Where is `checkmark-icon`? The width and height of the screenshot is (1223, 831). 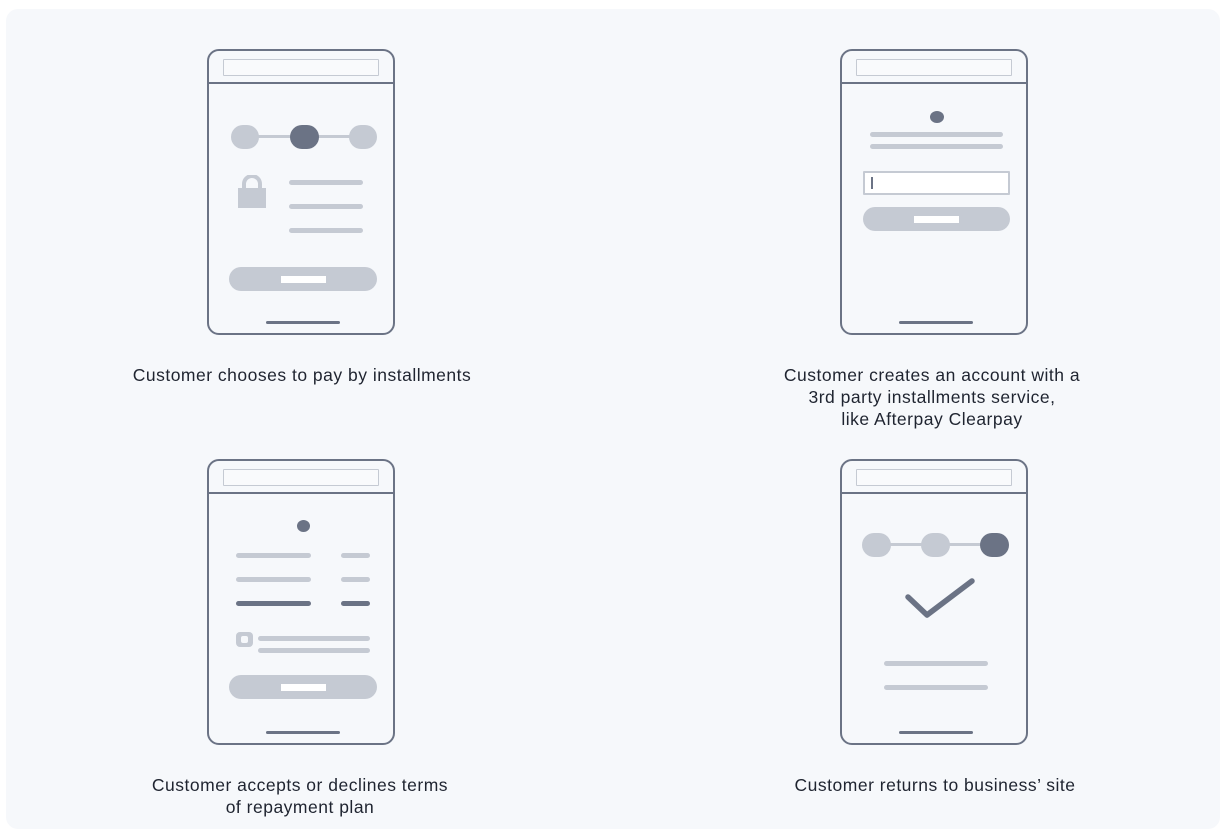
checkmark-icon is located at coordinates (940, 598).